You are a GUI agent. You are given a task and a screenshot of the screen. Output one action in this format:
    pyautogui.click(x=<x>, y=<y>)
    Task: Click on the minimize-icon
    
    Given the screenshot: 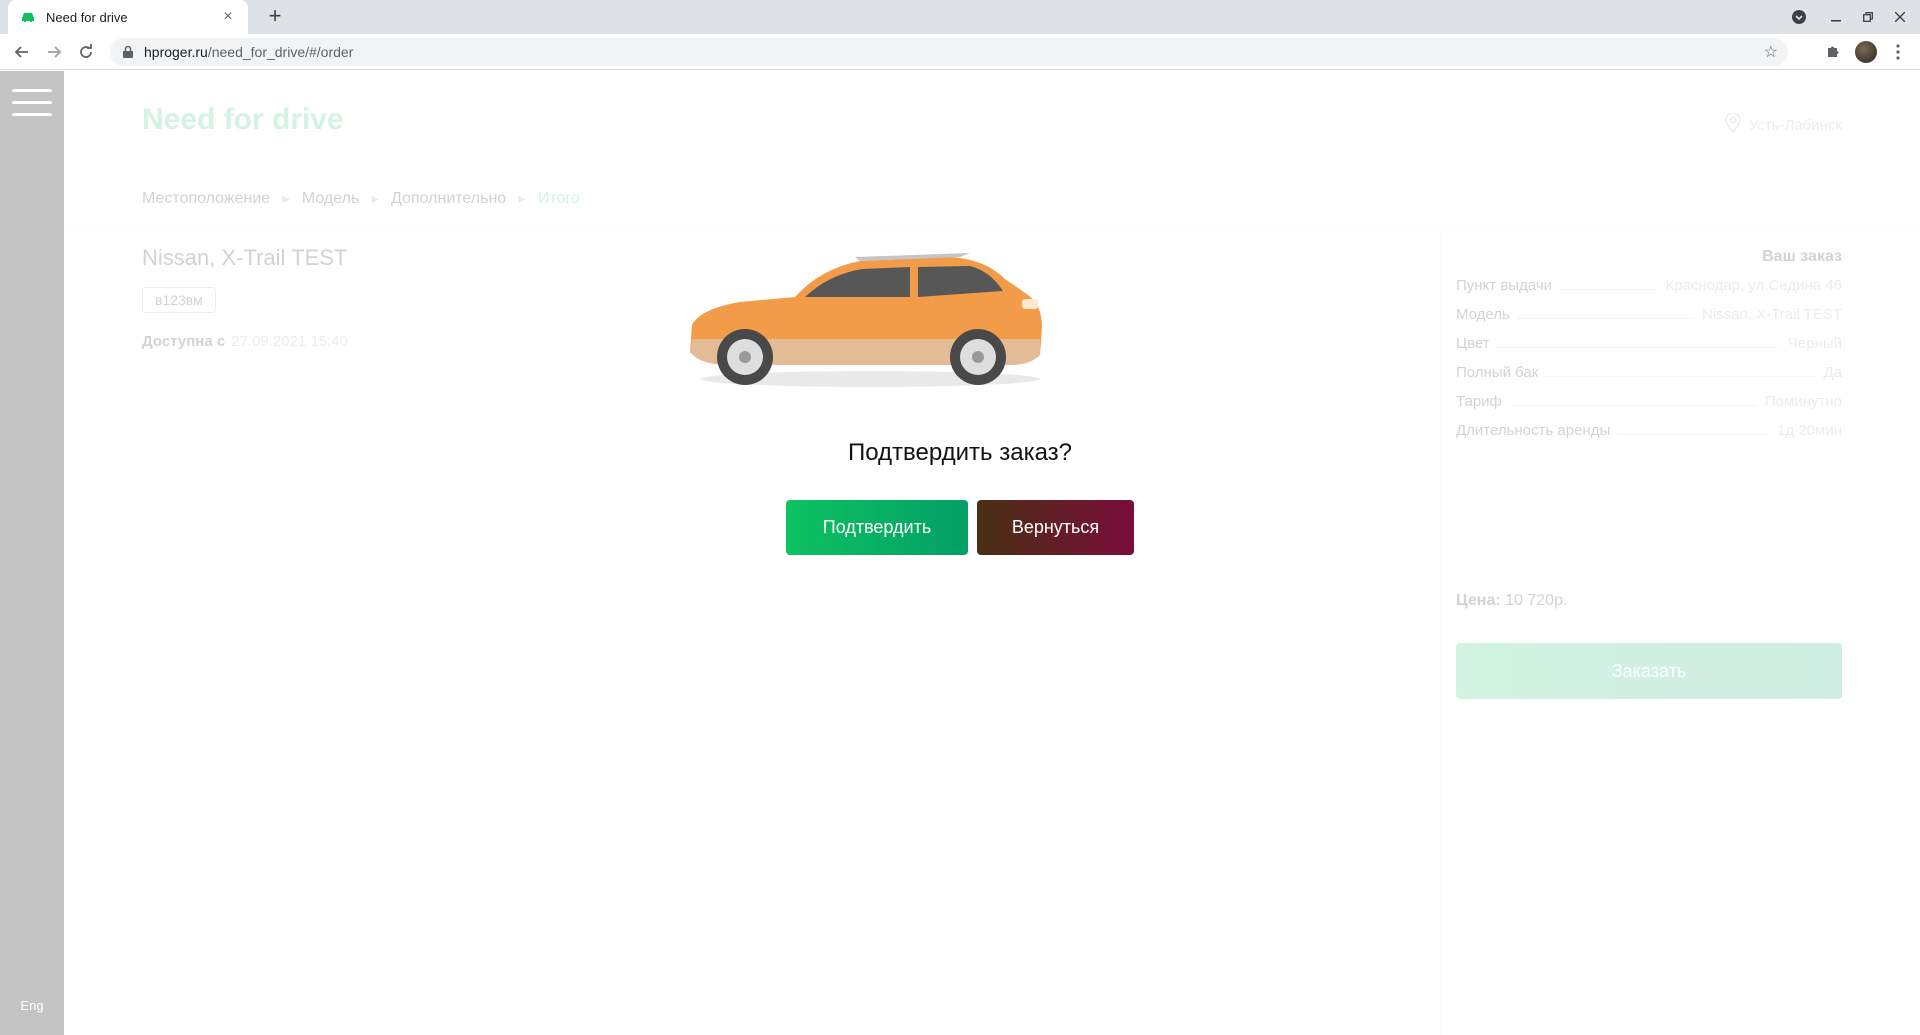 What is the action you would take?
    pyautogui.click(x=1836, y=17)
    